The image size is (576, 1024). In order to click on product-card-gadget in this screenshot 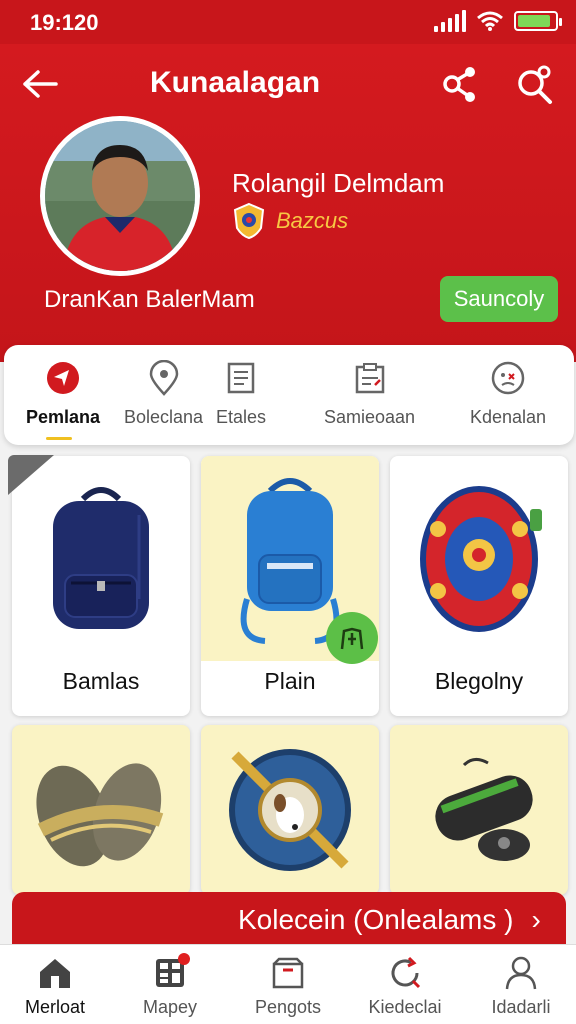, I will do `click(479, 810)`.